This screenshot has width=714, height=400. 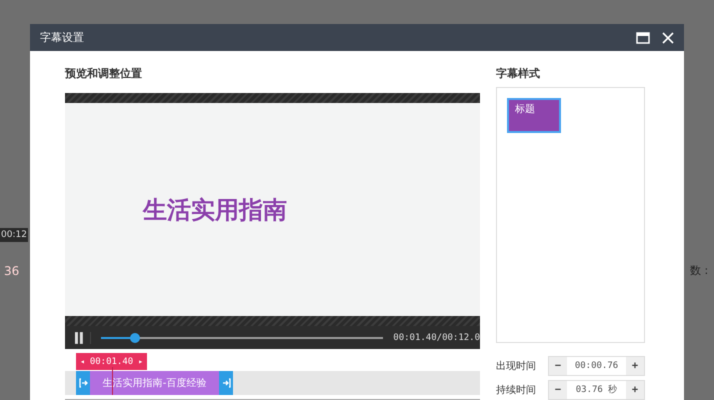 I want to click on section-heading: 预览和调整位置, so click(x=104, y=74).